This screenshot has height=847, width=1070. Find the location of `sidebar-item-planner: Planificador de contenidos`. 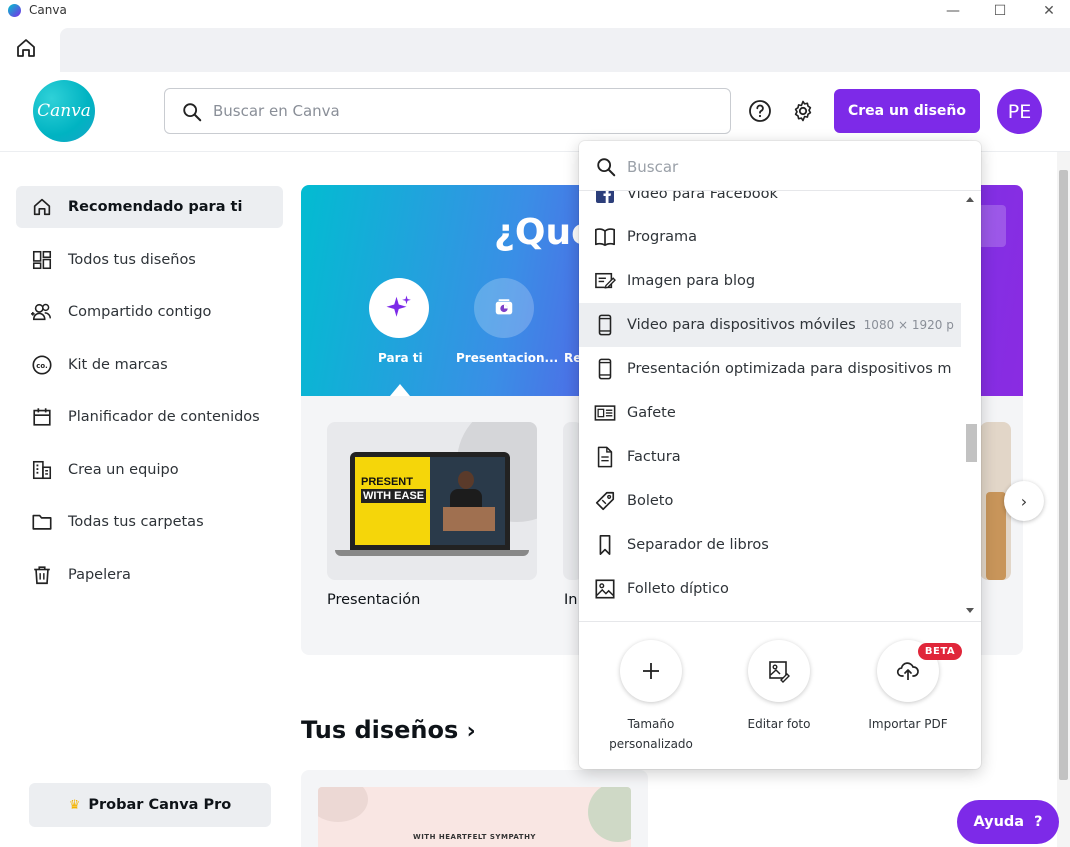

sidebar-item-planner: Planificador de contenidos is located at coordinates (149, 417).